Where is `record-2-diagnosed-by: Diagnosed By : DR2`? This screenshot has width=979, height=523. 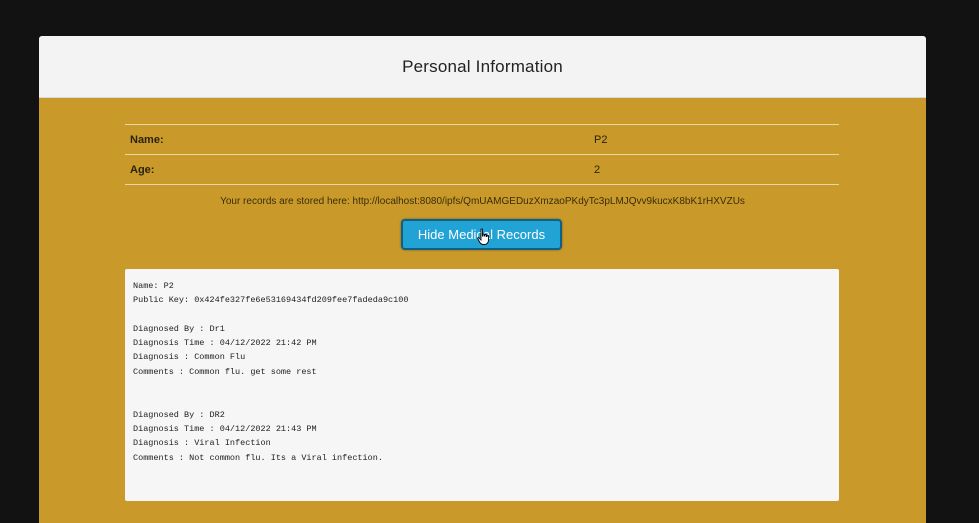
record-2-diagnosed-by: Diagnosed By : DR2 is located at coordinates (179, 414).